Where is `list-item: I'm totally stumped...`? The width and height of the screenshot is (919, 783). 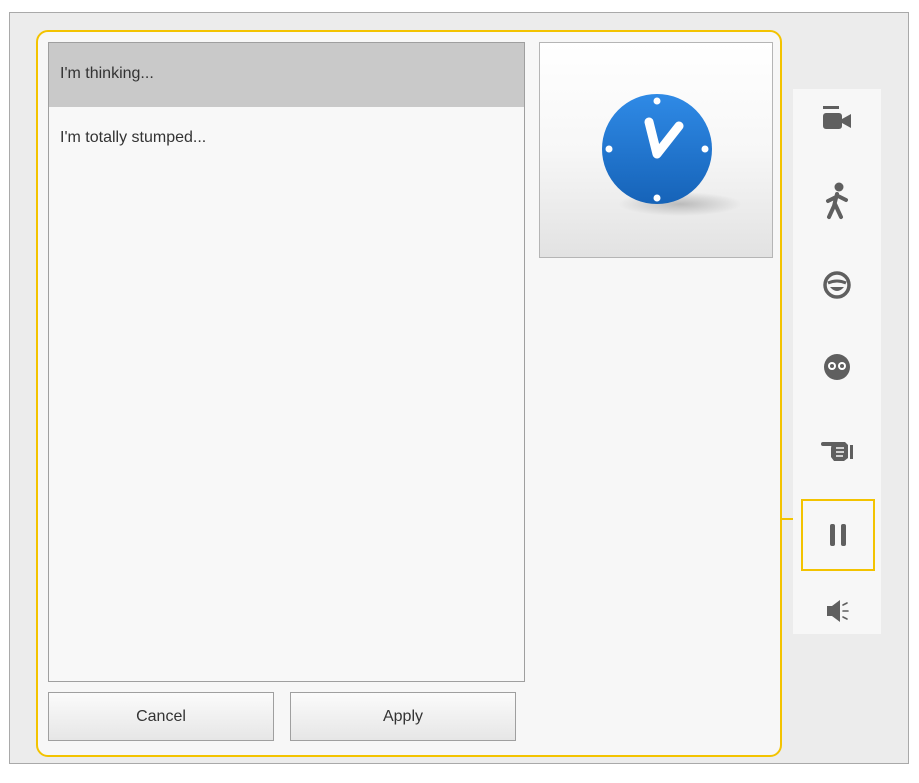 list-item: I'm totally stumped... is located at coordinates (286, 139).